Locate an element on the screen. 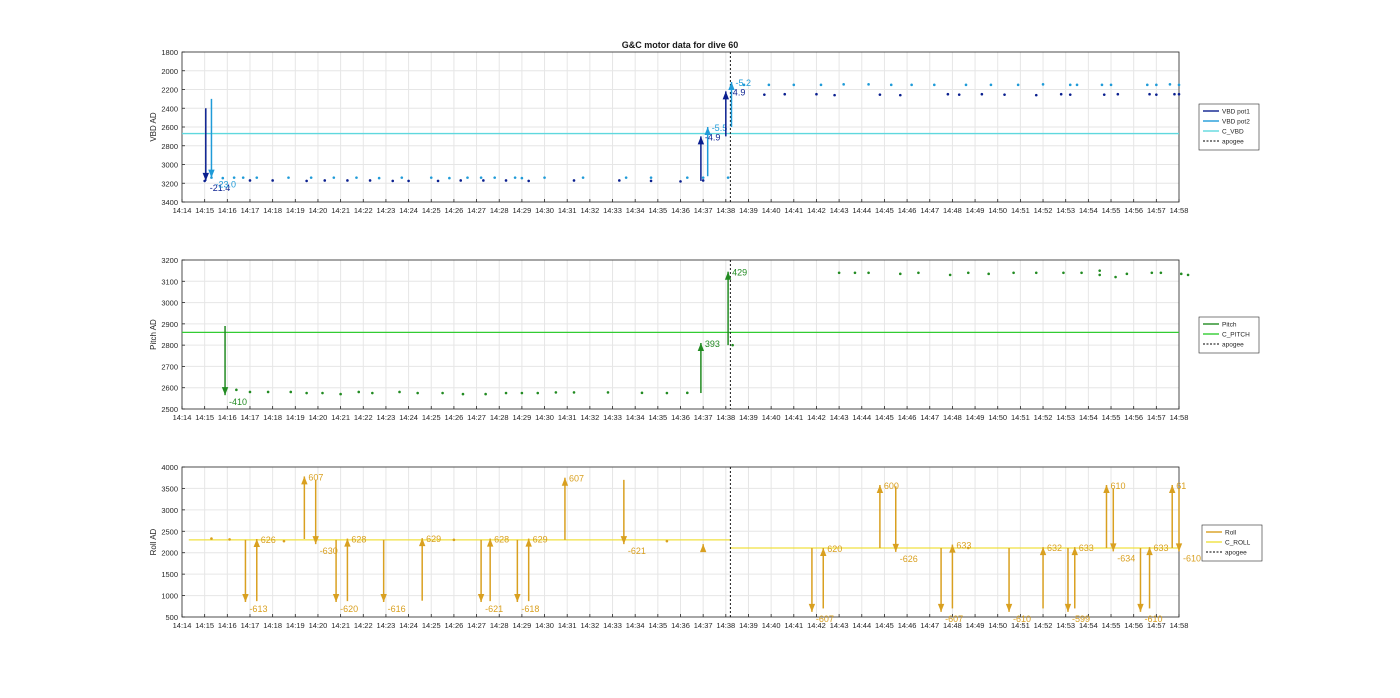 The width and height of the screenshot is (1400, 698). annotation-label: 633 is located at coordinates (1086, 548).